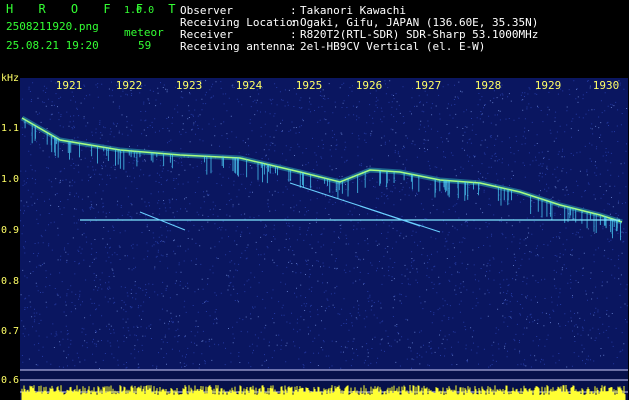 This screenshot has height=400, width=629. Describe the element at coordinates (249, 85) in the screenshot. I see `hour-tick-label: 1924` at that location.